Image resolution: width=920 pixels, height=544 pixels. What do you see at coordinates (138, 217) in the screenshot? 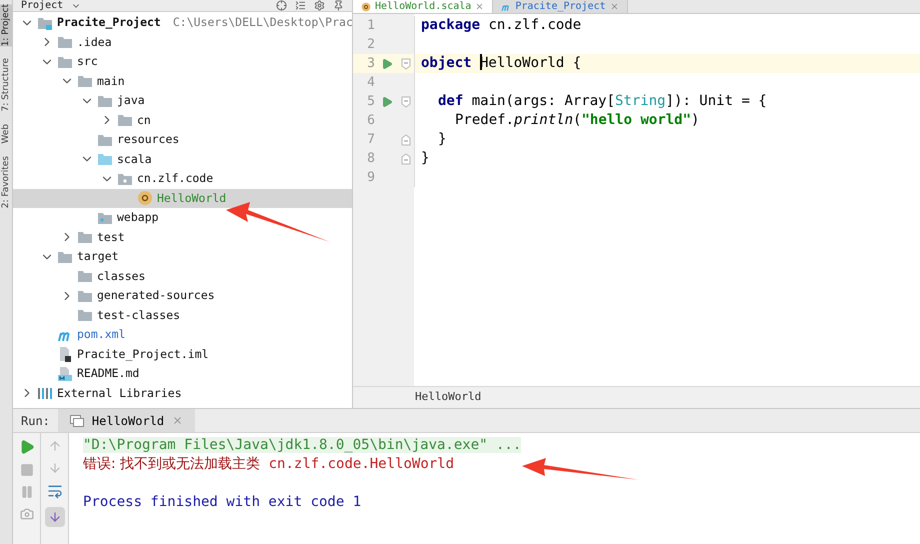
I see `tree-item-label: webapp` at bounding box center [138, 217].